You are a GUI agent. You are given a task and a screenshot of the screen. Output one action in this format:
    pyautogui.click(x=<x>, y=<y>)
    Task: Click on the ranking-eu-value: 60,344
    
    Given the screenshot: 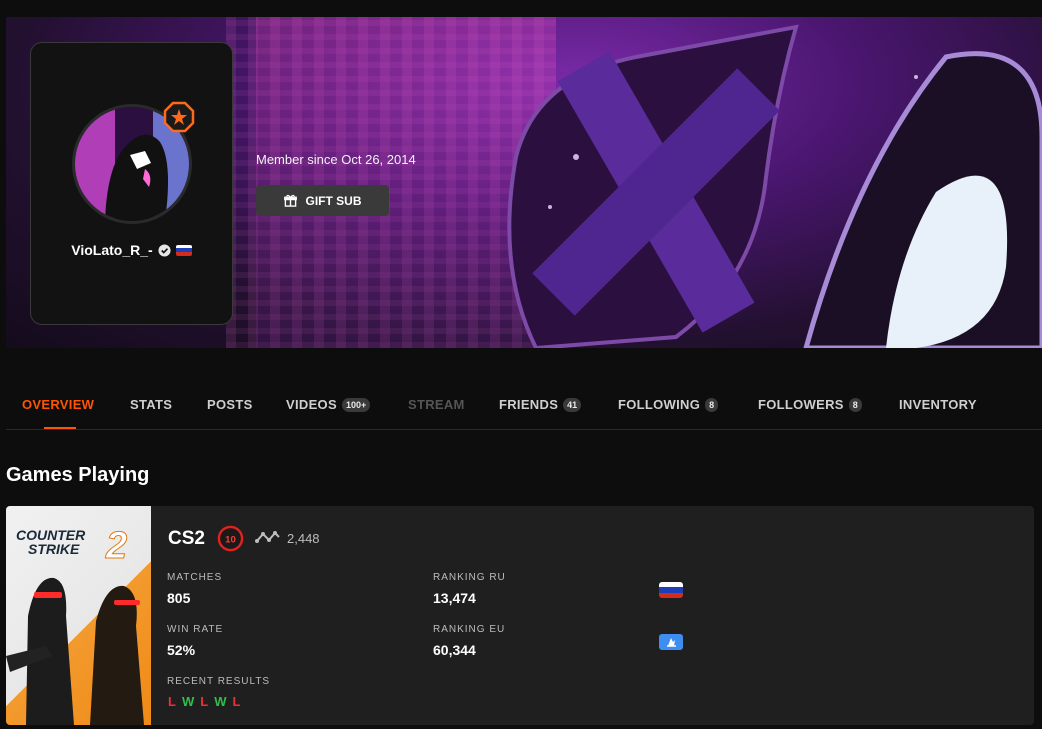 What is the action you would take?
    pyautogui.click(x=454, y=650)
    